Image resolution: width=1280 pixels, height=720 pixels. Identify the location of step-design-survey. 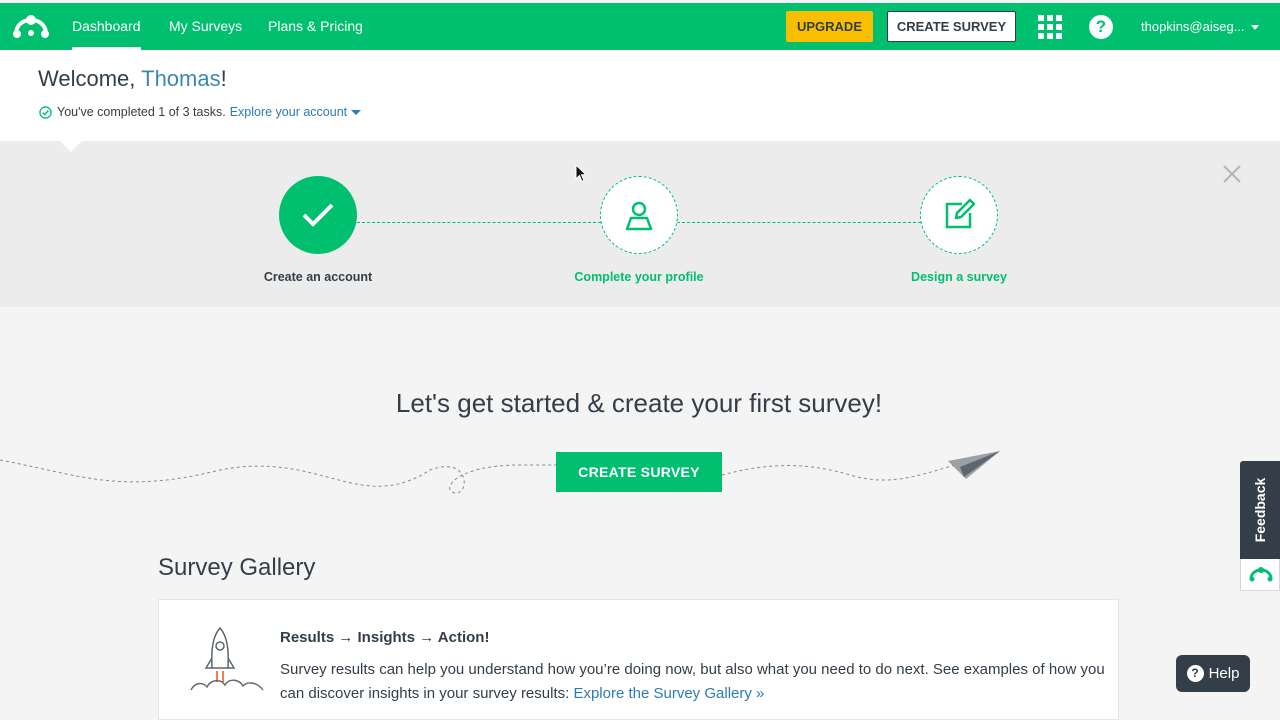
(959, 215).